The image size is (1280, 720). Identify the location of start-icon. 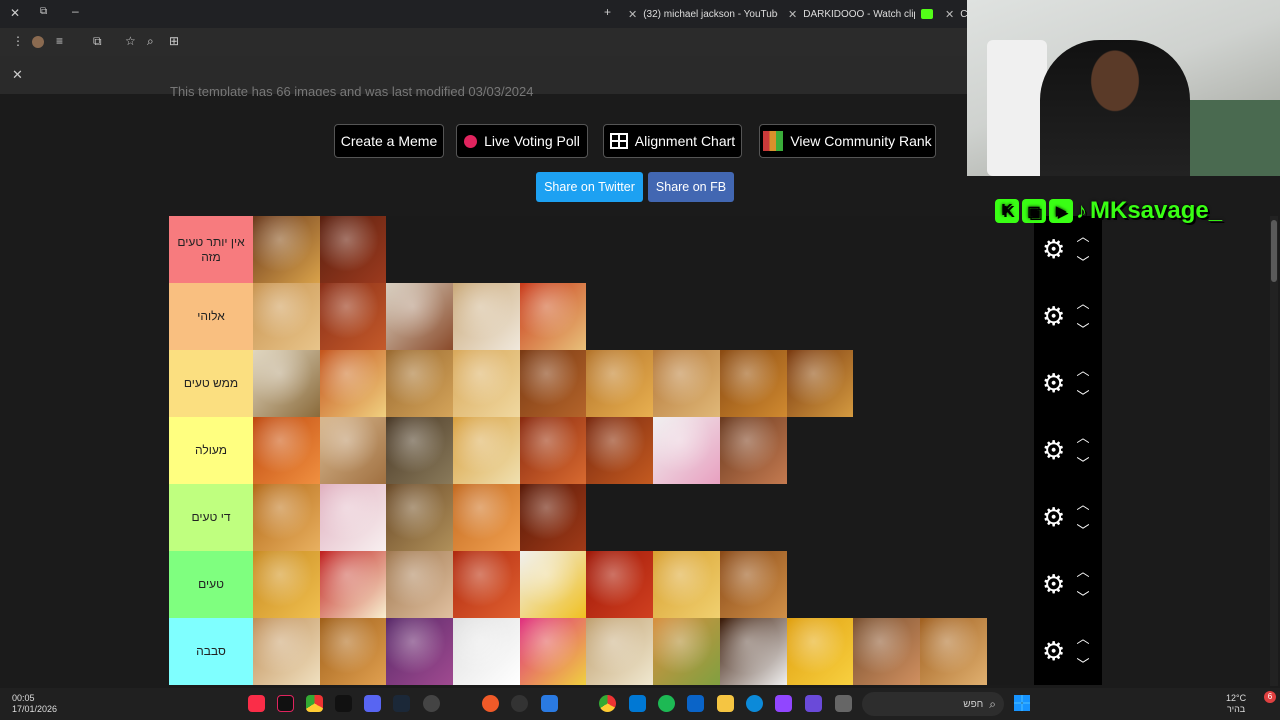
(1022, 703).